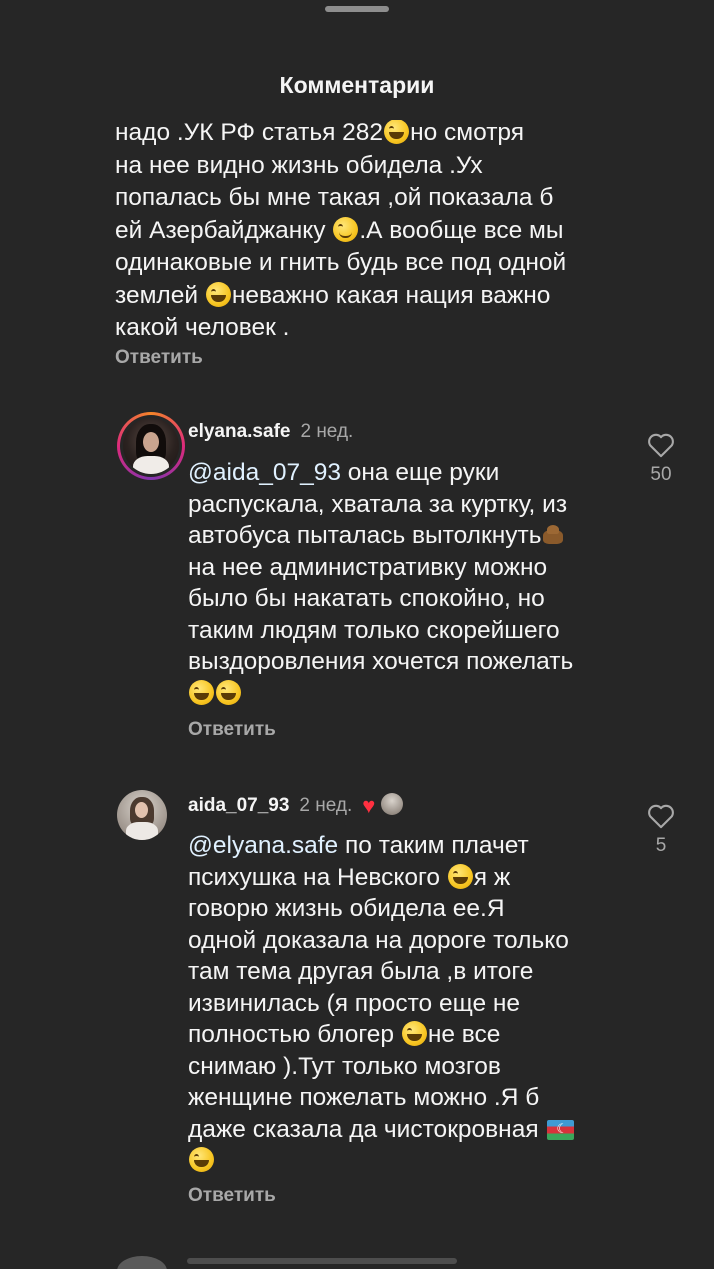  What do you see at coordinates (263, 845) in the screenshot?
I see `mention-link: @elyana.safe` at bounding box center [263, 845].